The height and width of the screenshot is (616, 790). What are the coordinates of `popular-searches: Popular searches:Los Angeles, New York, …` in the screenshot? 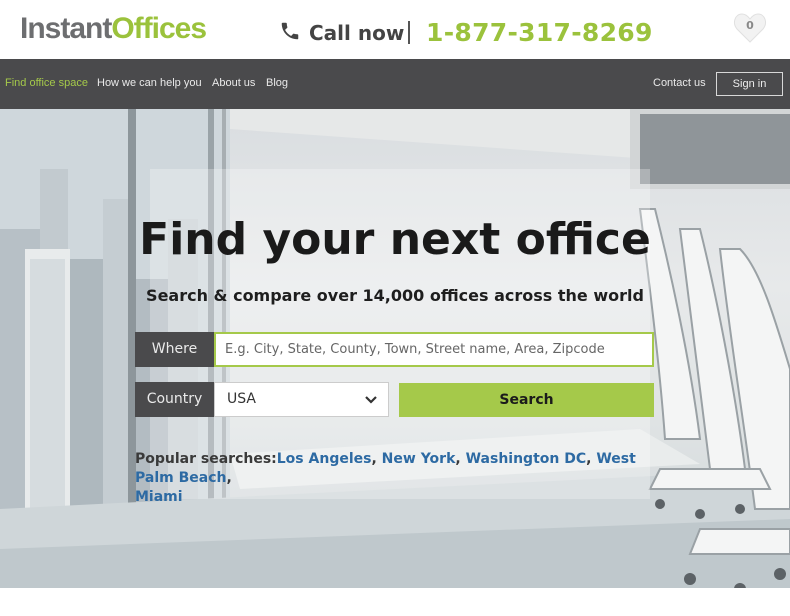 It's located at (385, 478).